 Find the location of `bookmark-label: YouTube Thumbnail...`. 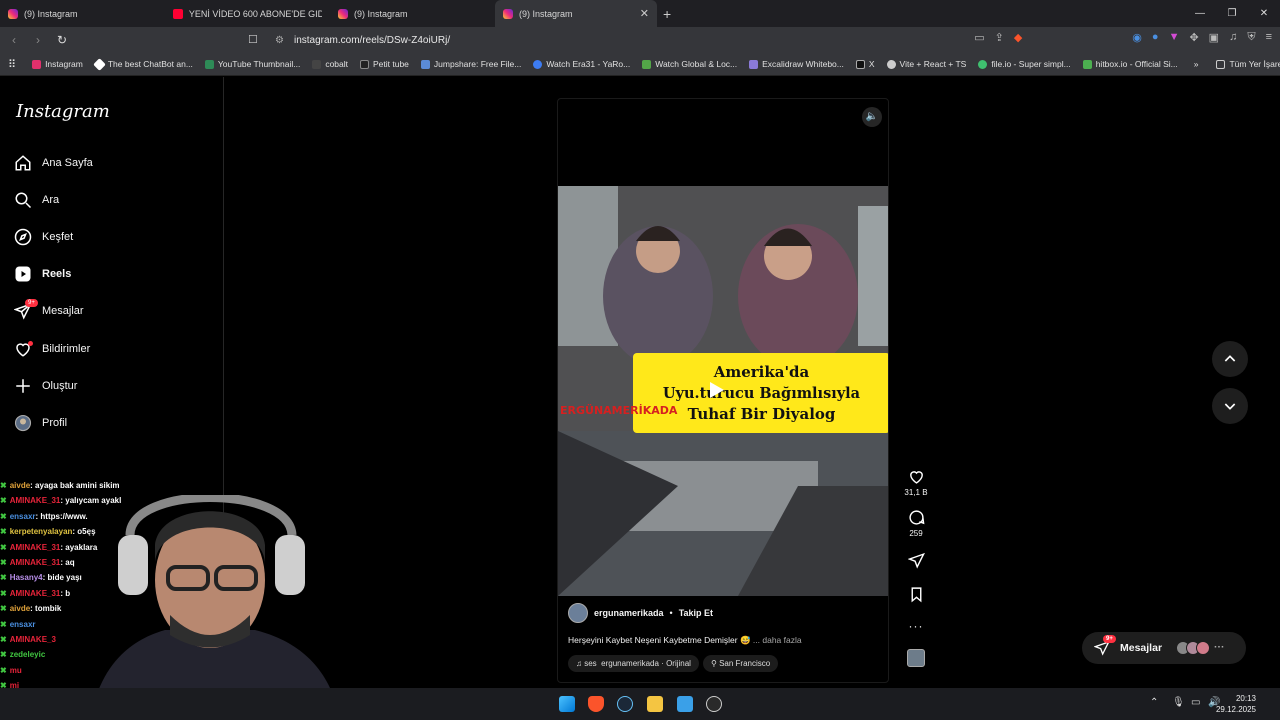

bookmark-label: YouTube Thumbnail... is located at coordinates (259, 64).